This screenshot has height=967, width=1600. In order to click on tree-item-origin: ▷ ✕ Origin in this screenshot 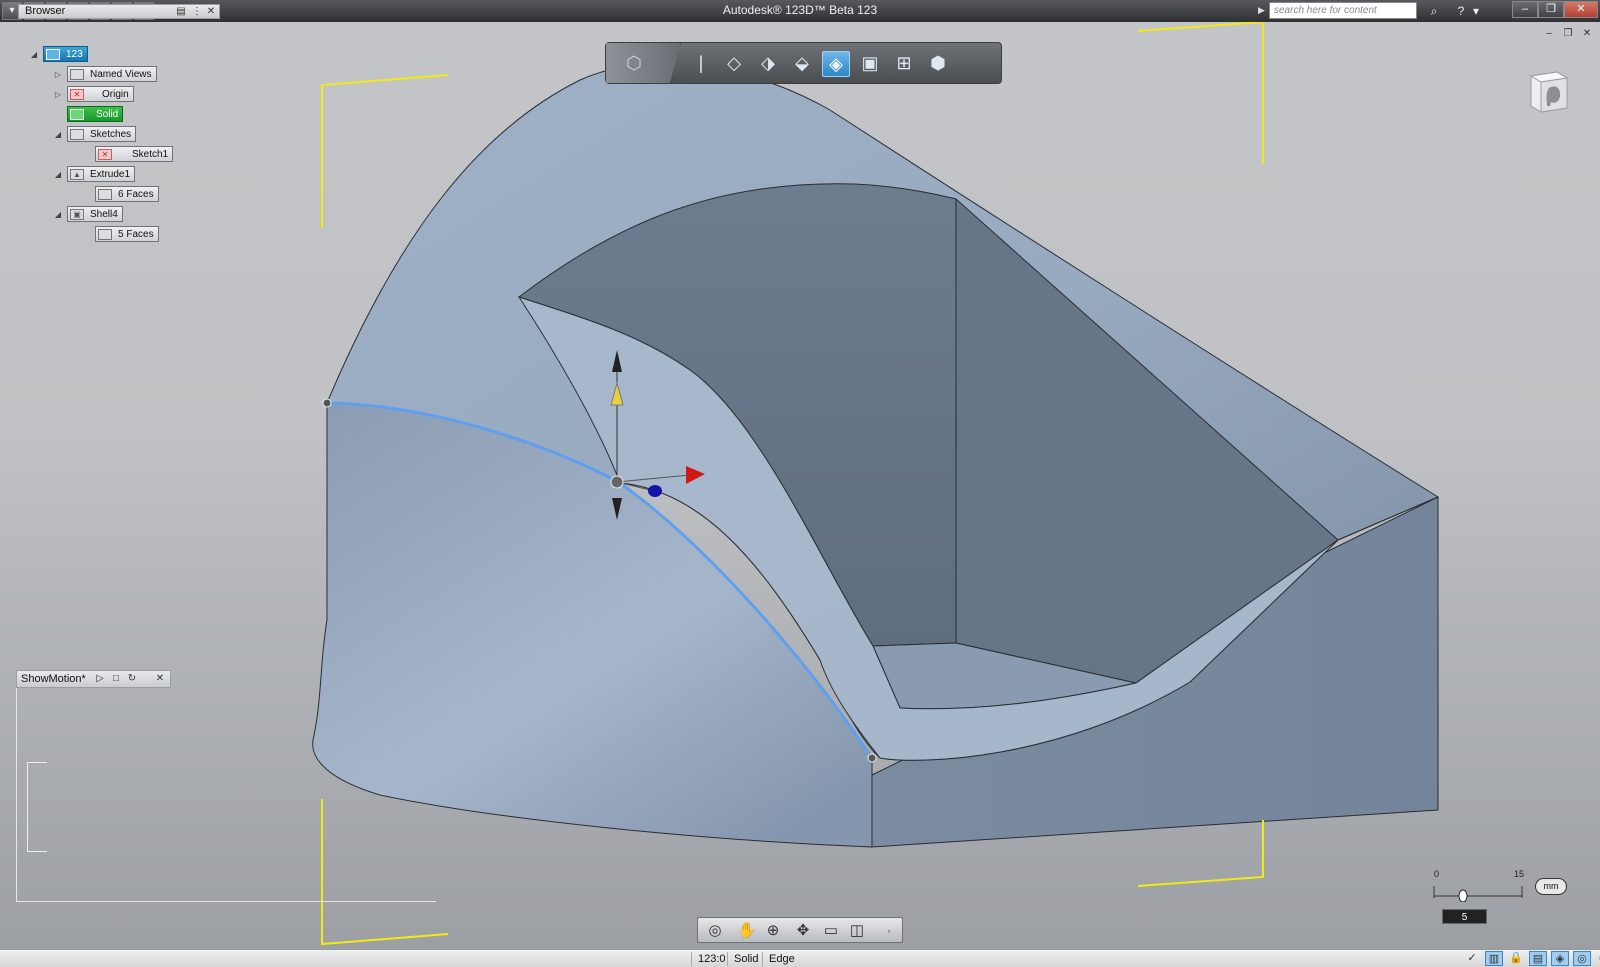, I will do `click(93, 94)`.